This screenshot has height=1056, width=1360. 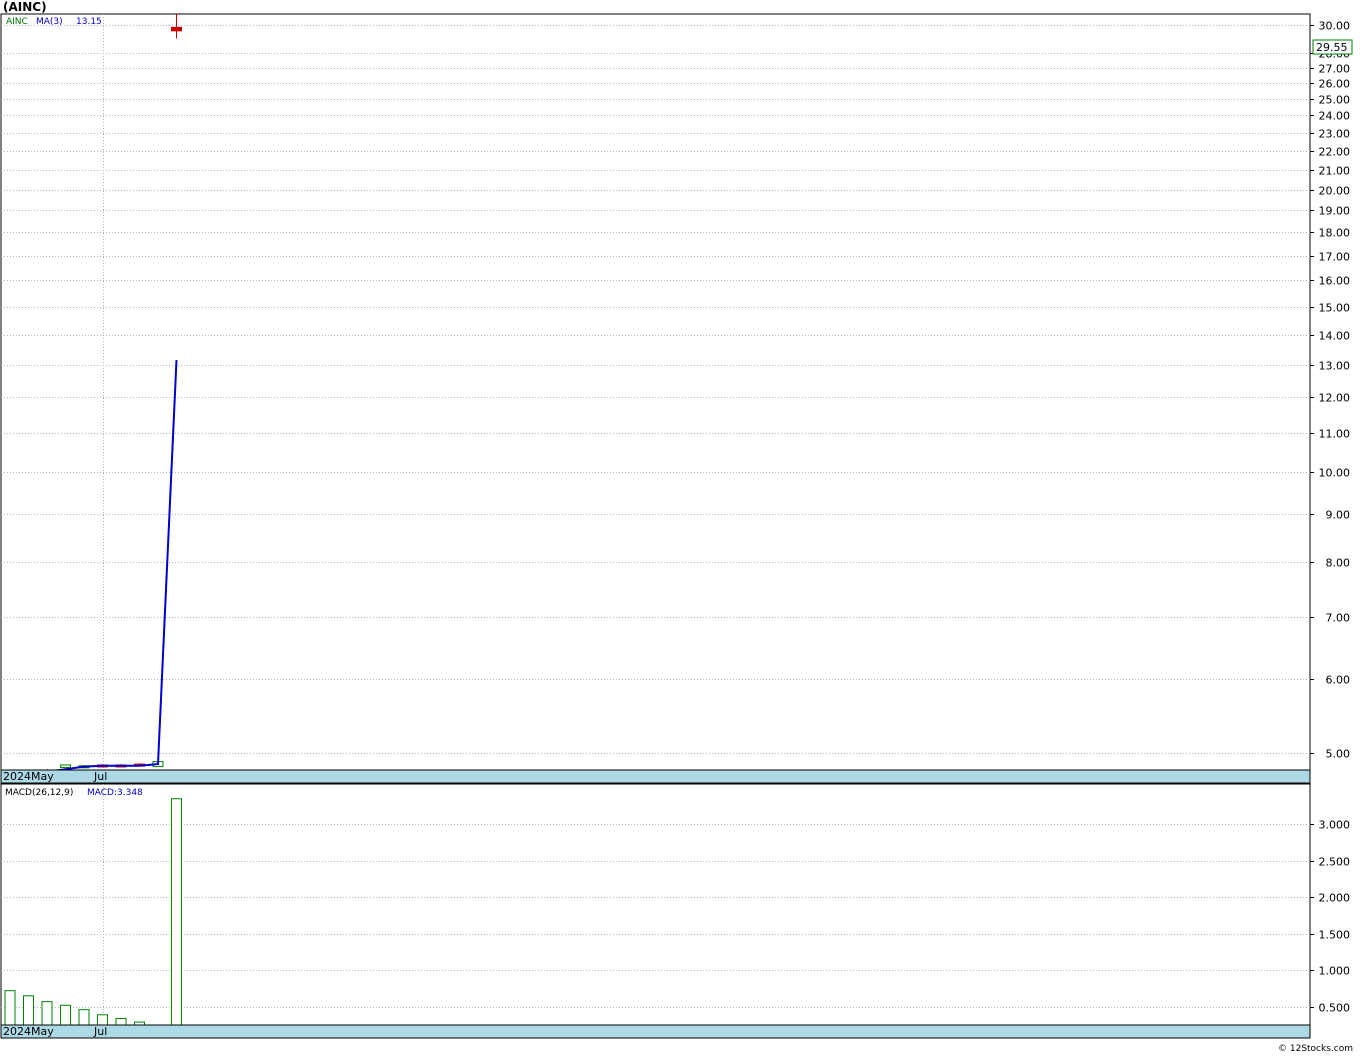 I want to click on macd-legend-value: MACD:3.348, so click(x=115, y=793).